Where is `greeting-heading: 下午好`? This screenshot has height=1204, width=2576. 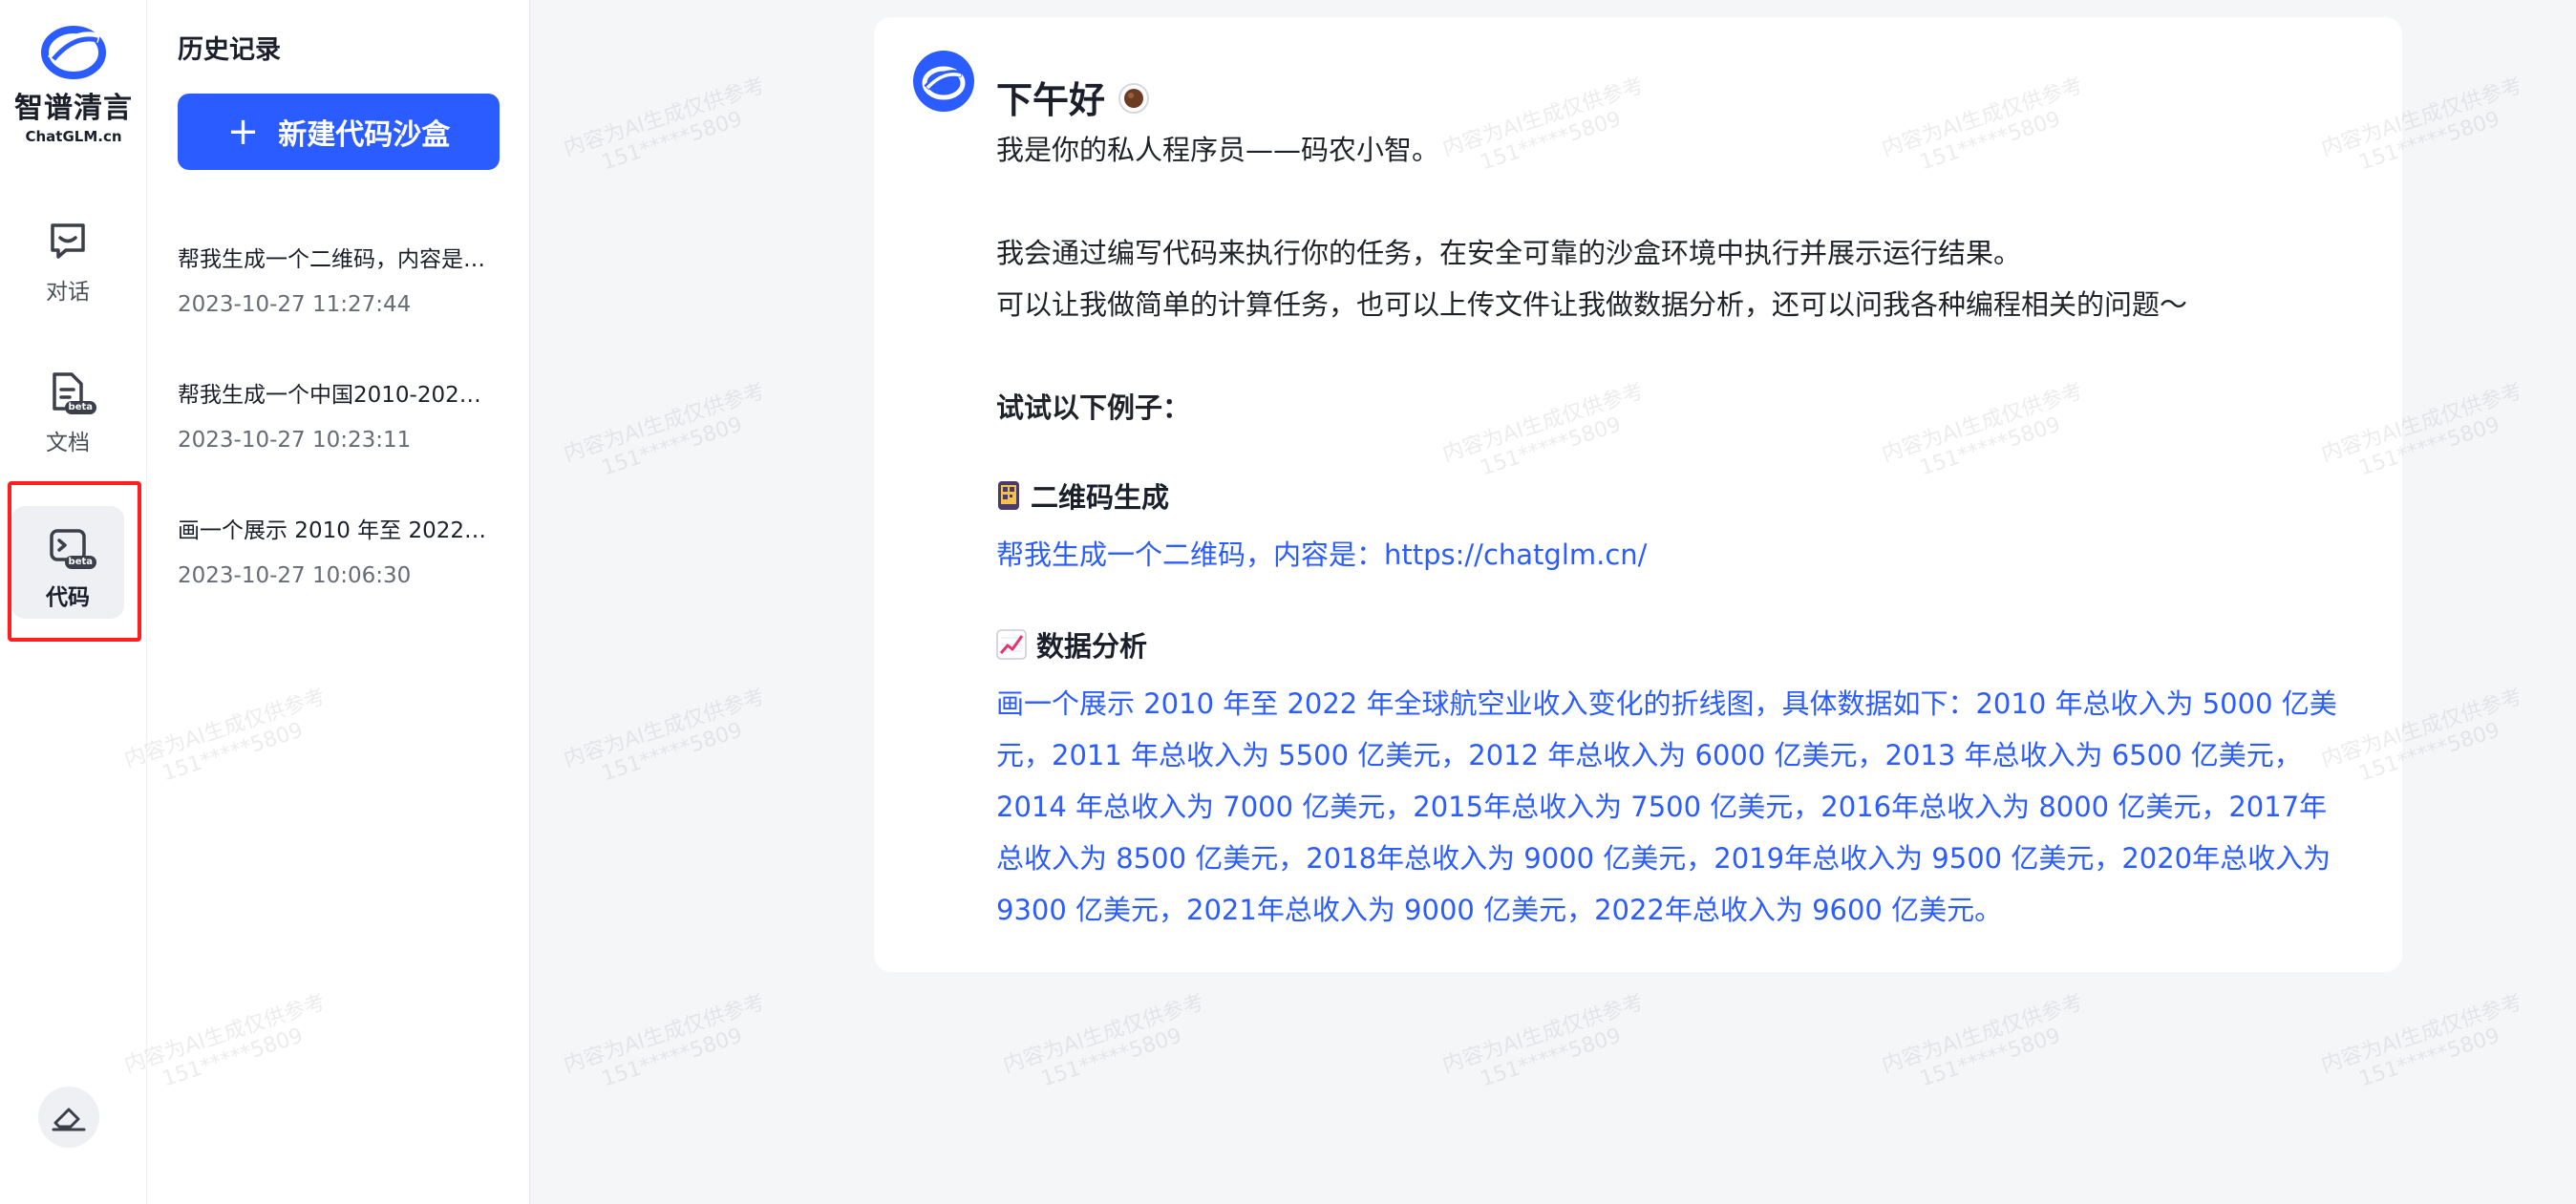
greeting-heading: 下午好 is located at coordinates (1075, 97).